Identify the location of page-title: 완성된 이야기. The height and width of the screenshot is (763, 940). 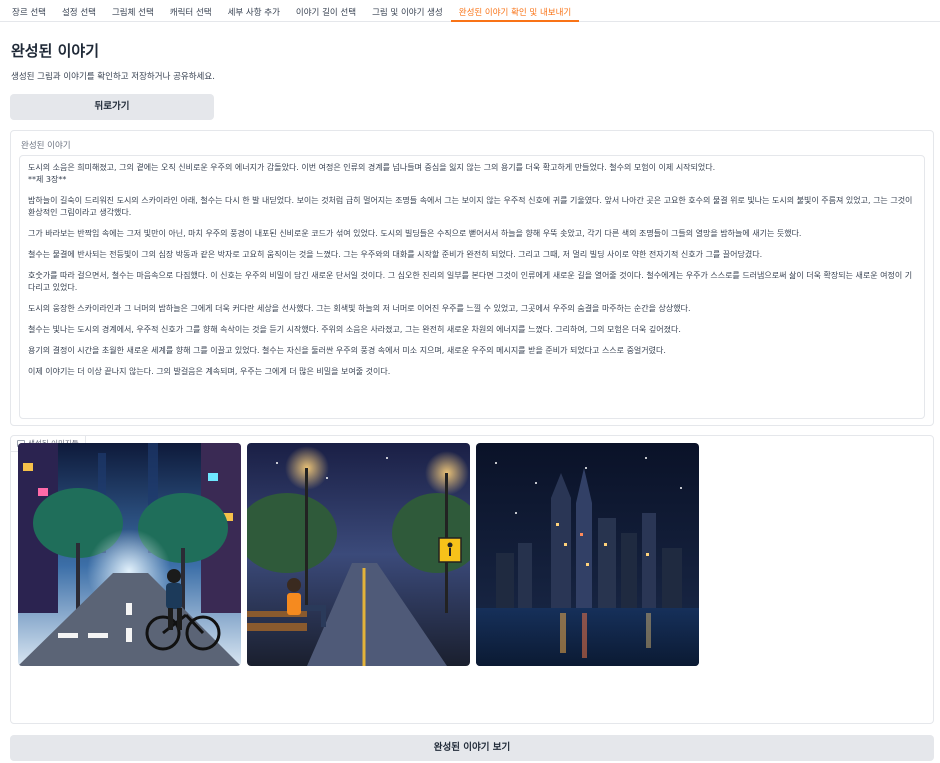
(55, 51).